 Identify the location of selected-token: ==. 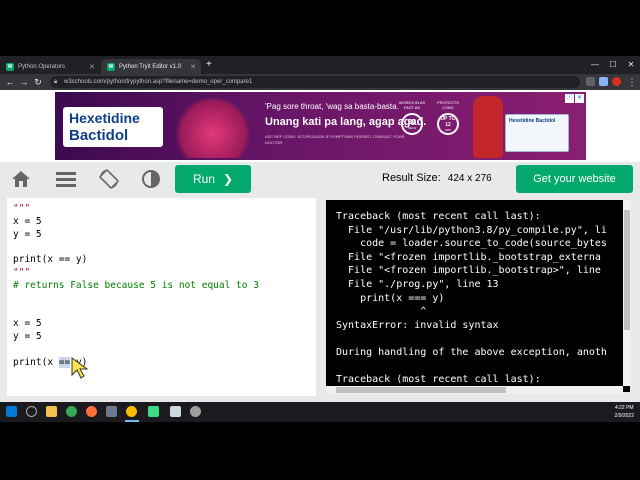
(64, 362).